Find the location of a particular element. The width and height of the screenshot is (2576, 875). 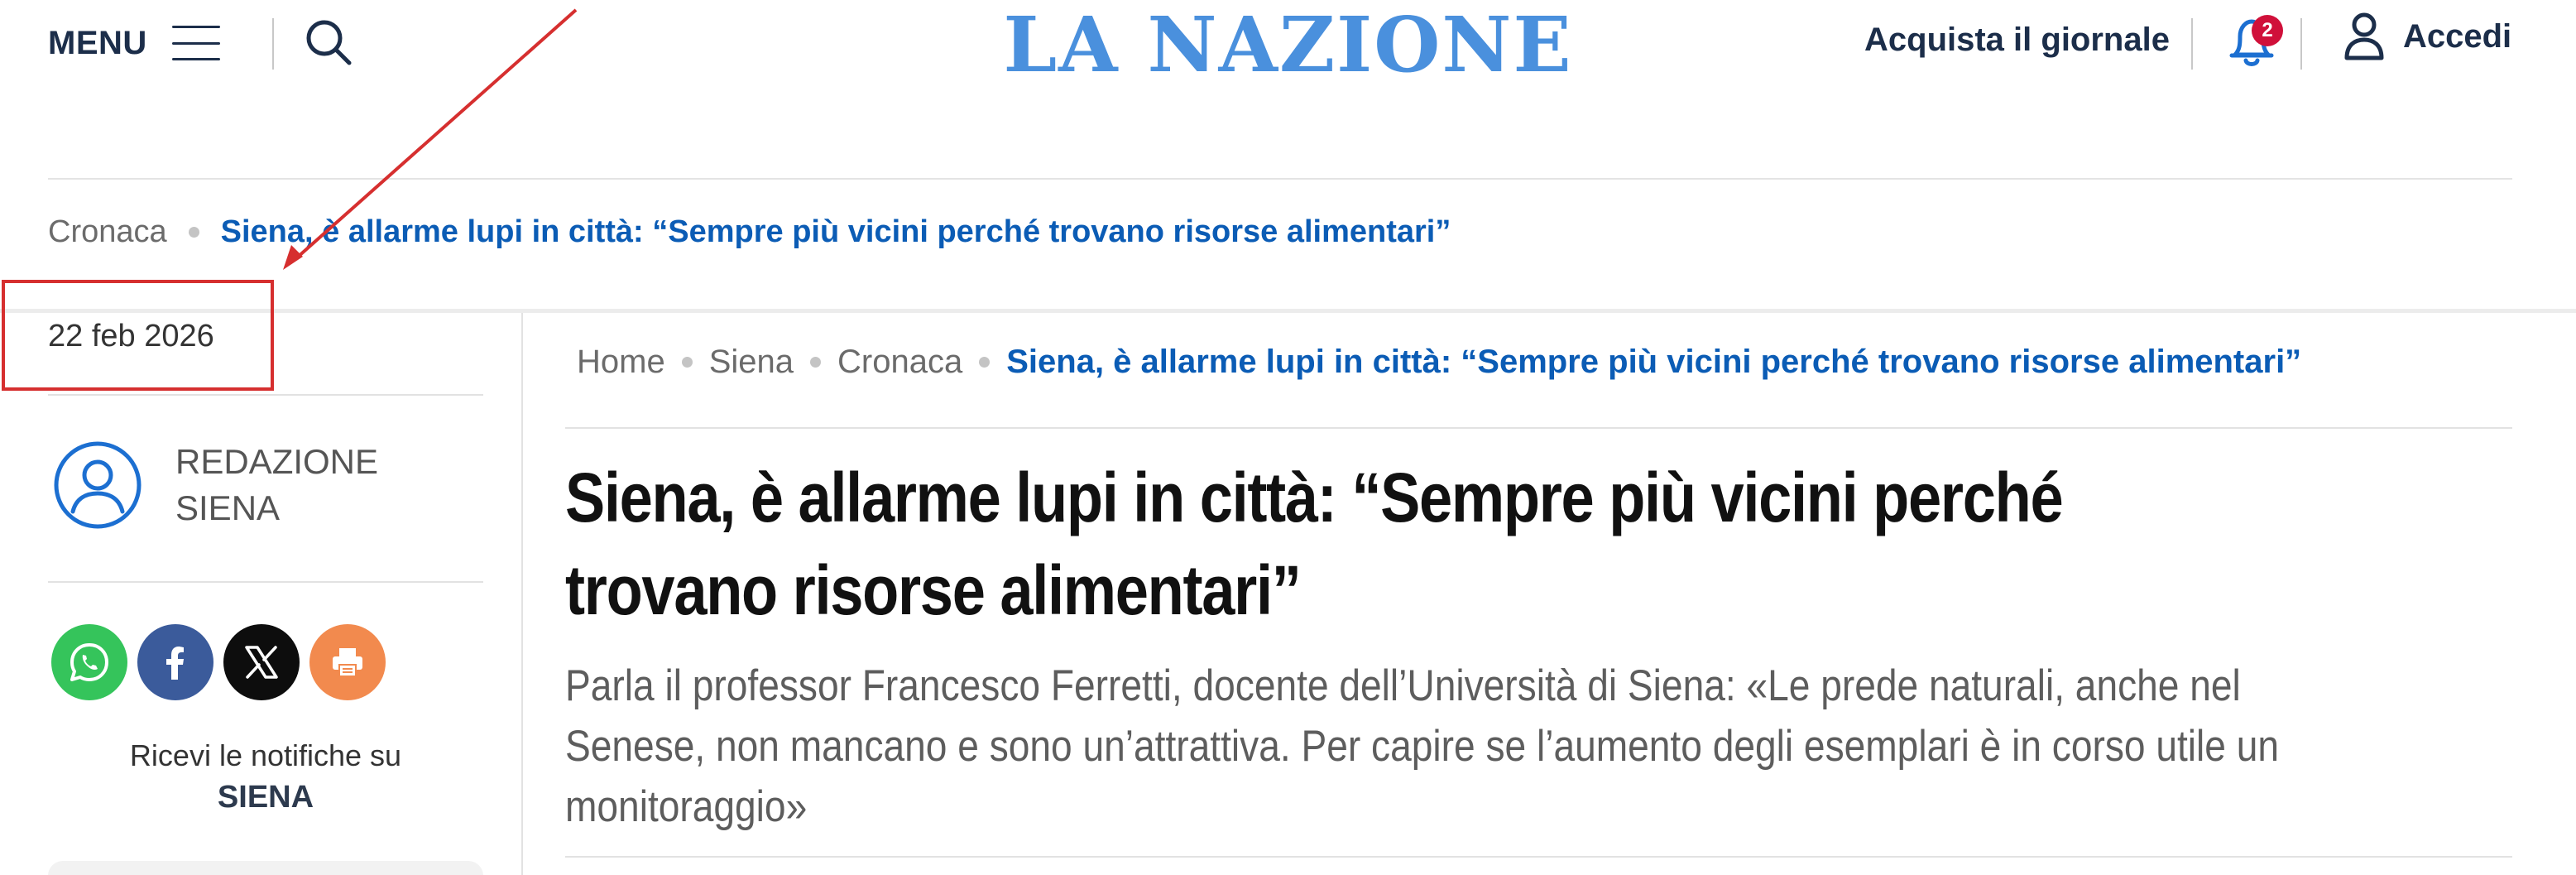

print-icon is located at coordinates (347, 662).